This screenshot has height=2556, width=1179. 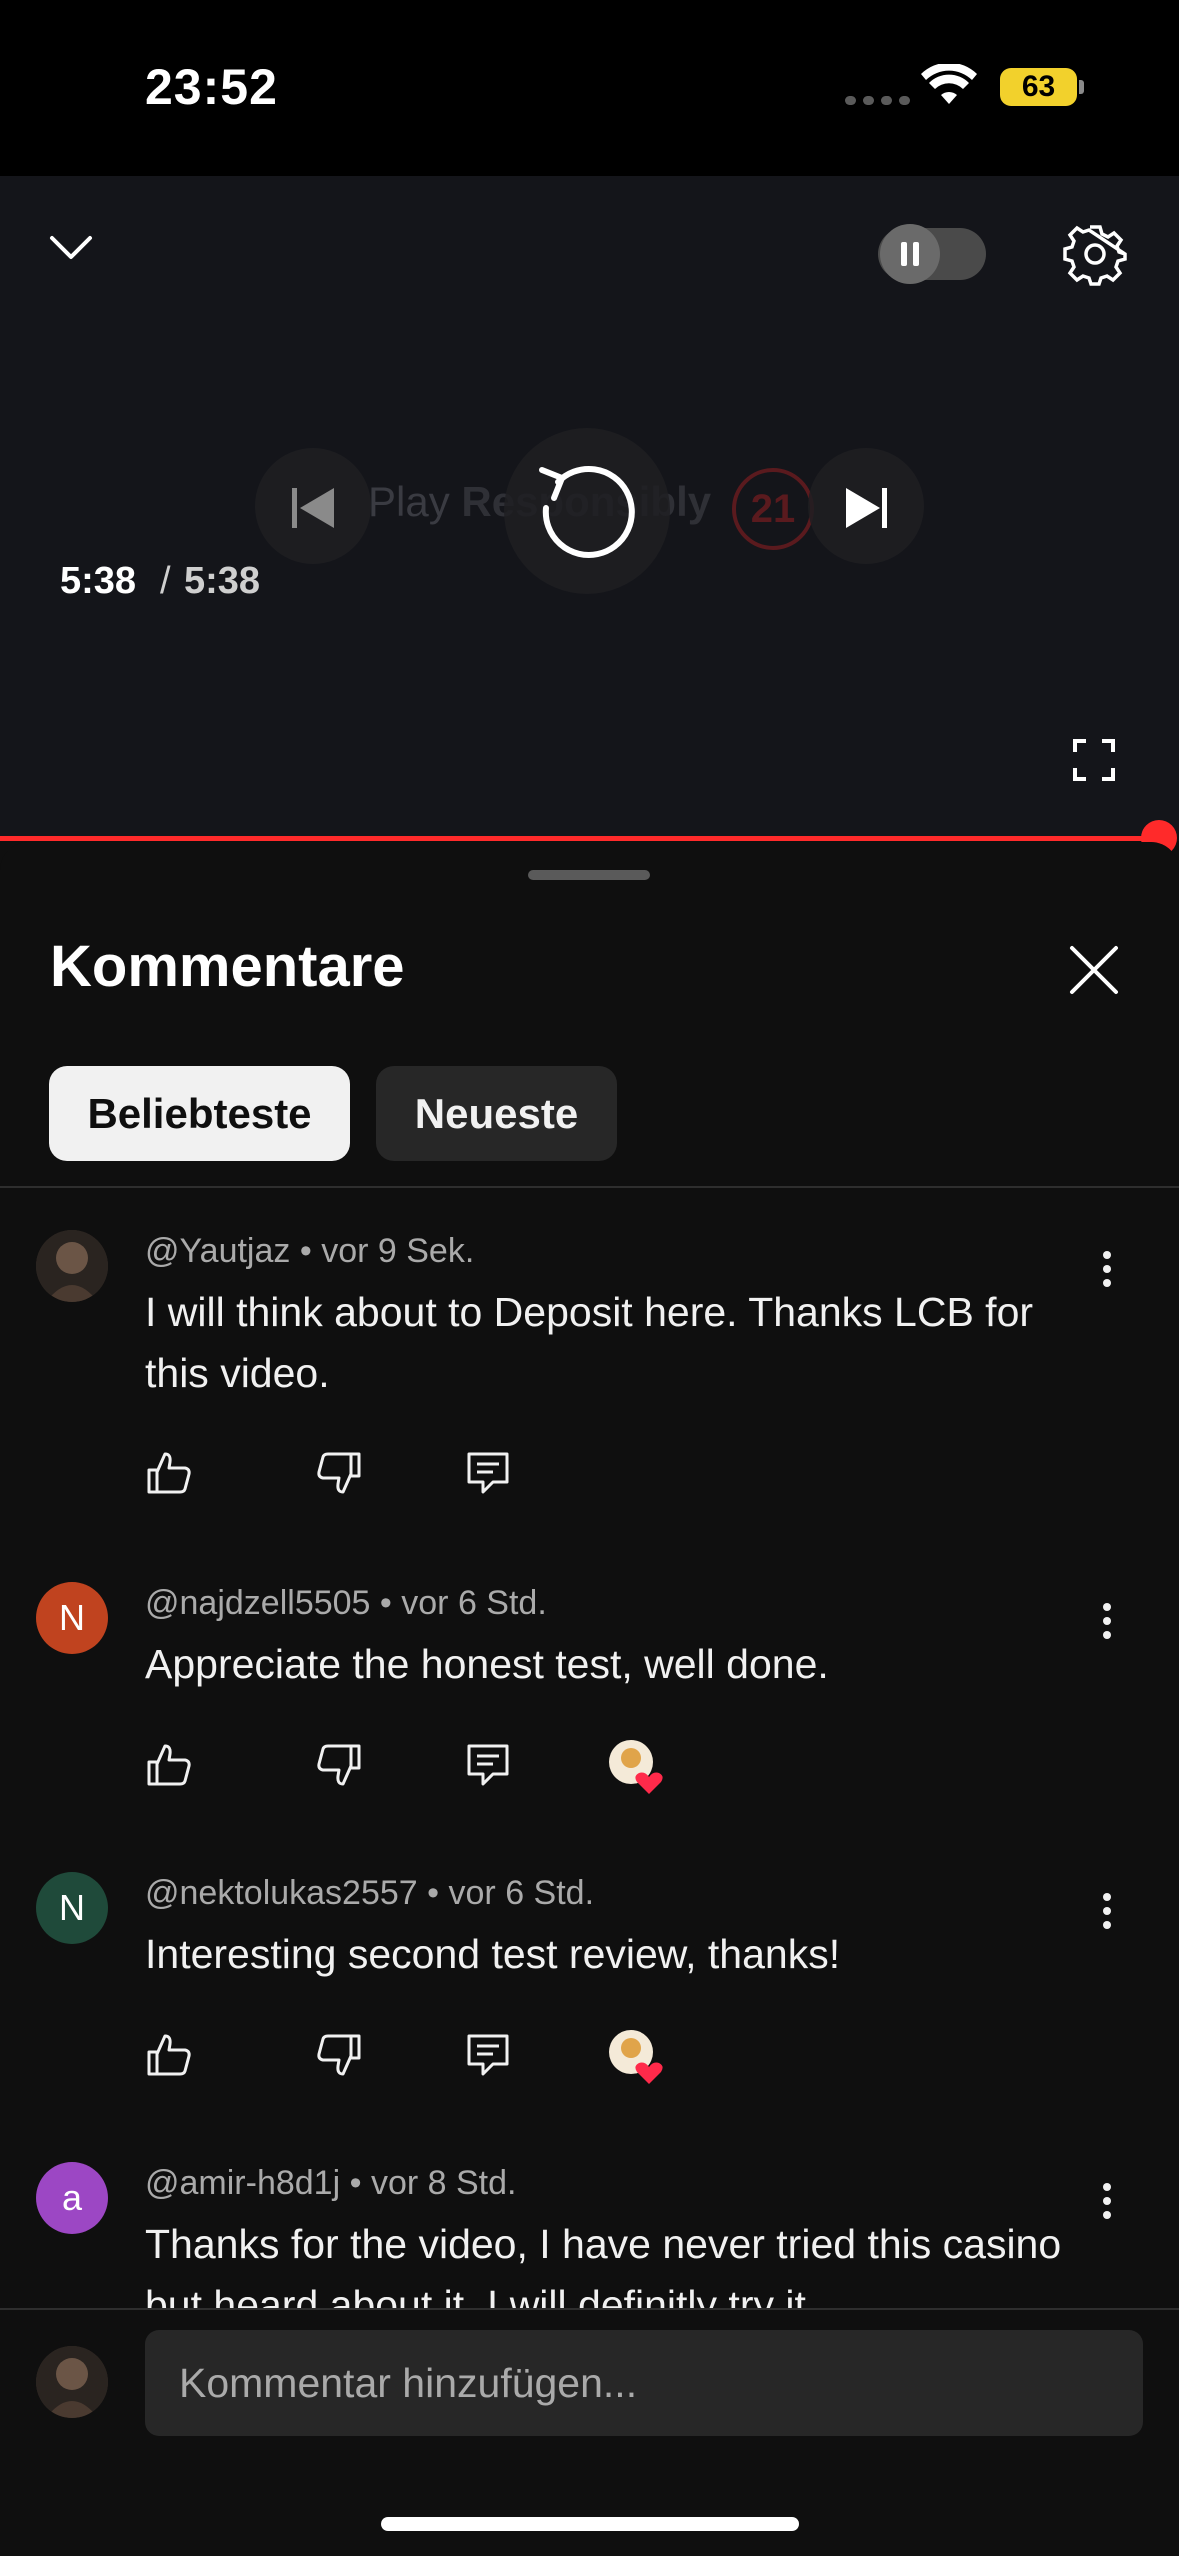 I want to click on comment-meta: @Yautjaz • vor 9 Sek., so click(x=310, y=1251).